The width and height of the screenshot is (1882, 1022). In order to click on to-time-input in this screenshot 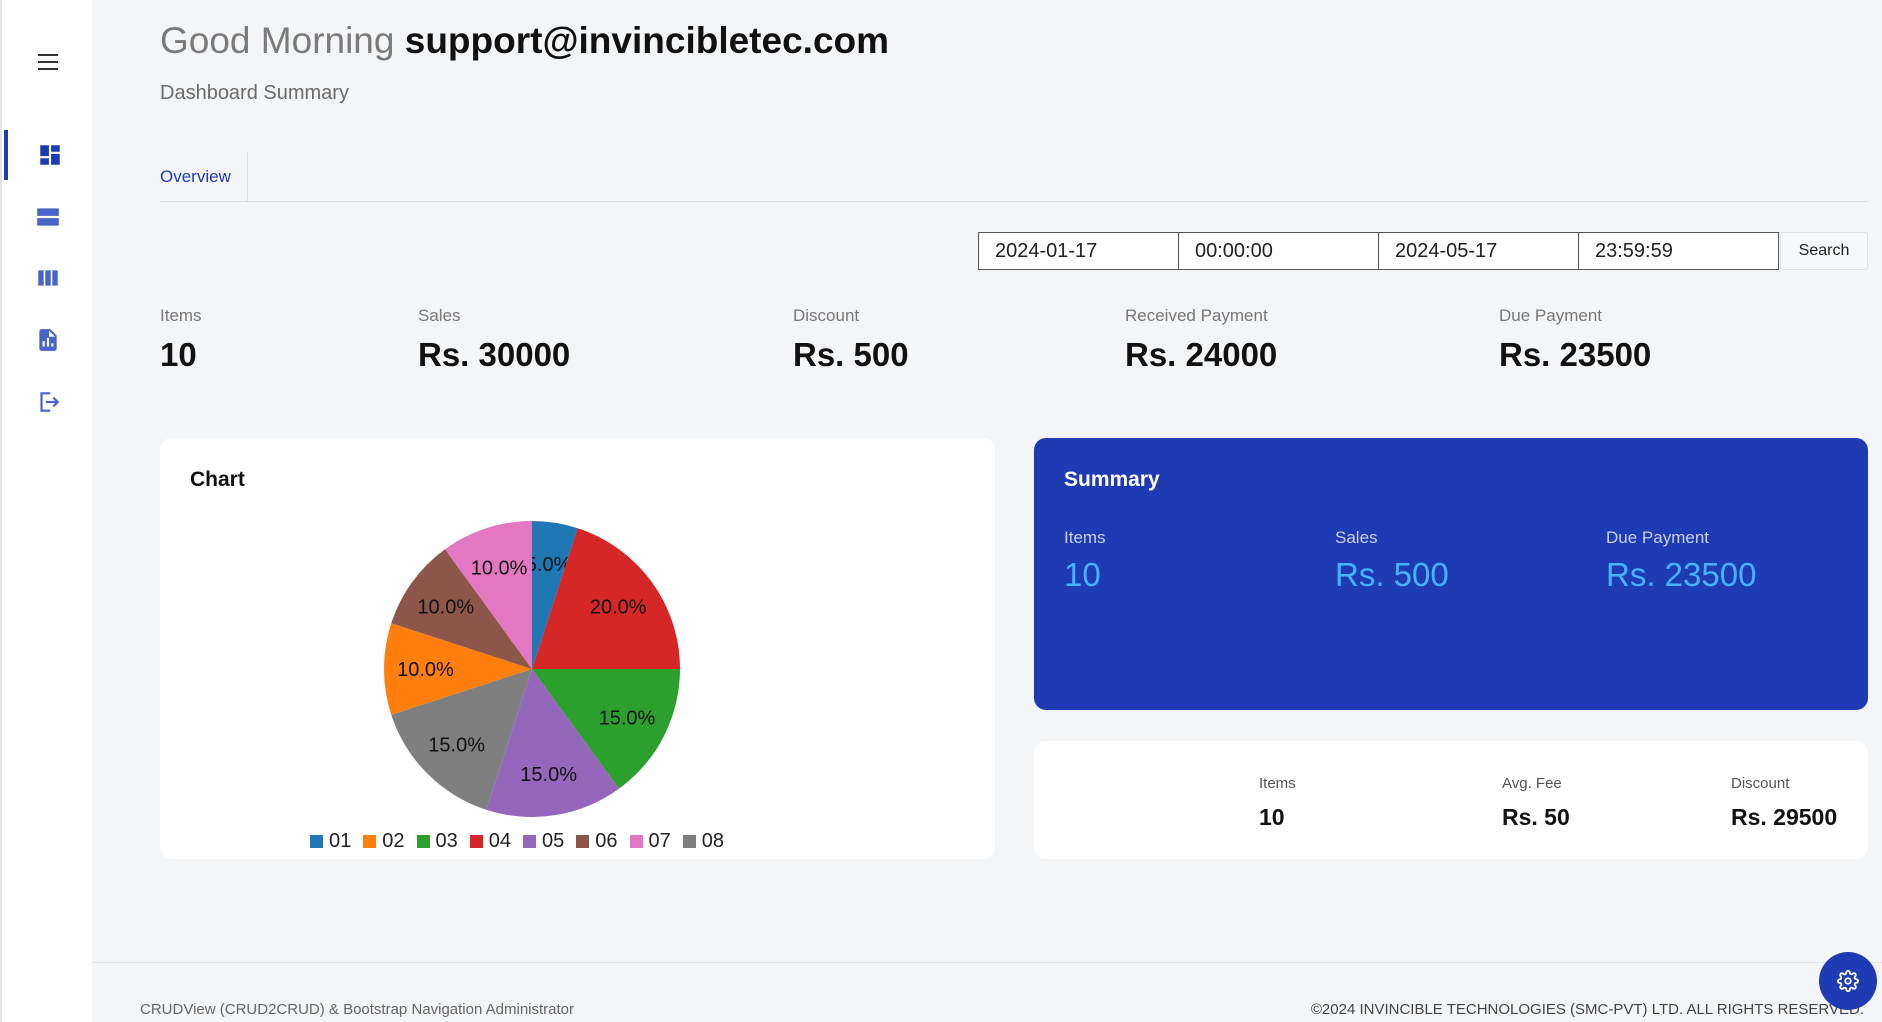, I will do `click(1678, 251)`.